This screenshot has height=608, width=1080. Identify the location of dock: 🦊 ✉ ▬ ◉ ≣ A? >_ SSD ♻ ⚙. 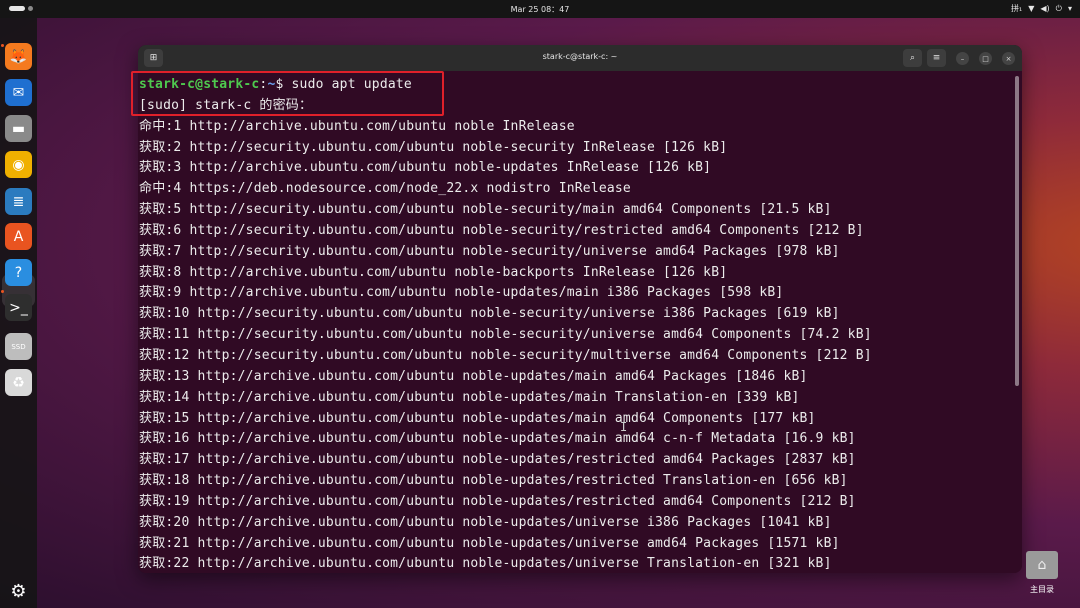
(18, 313).